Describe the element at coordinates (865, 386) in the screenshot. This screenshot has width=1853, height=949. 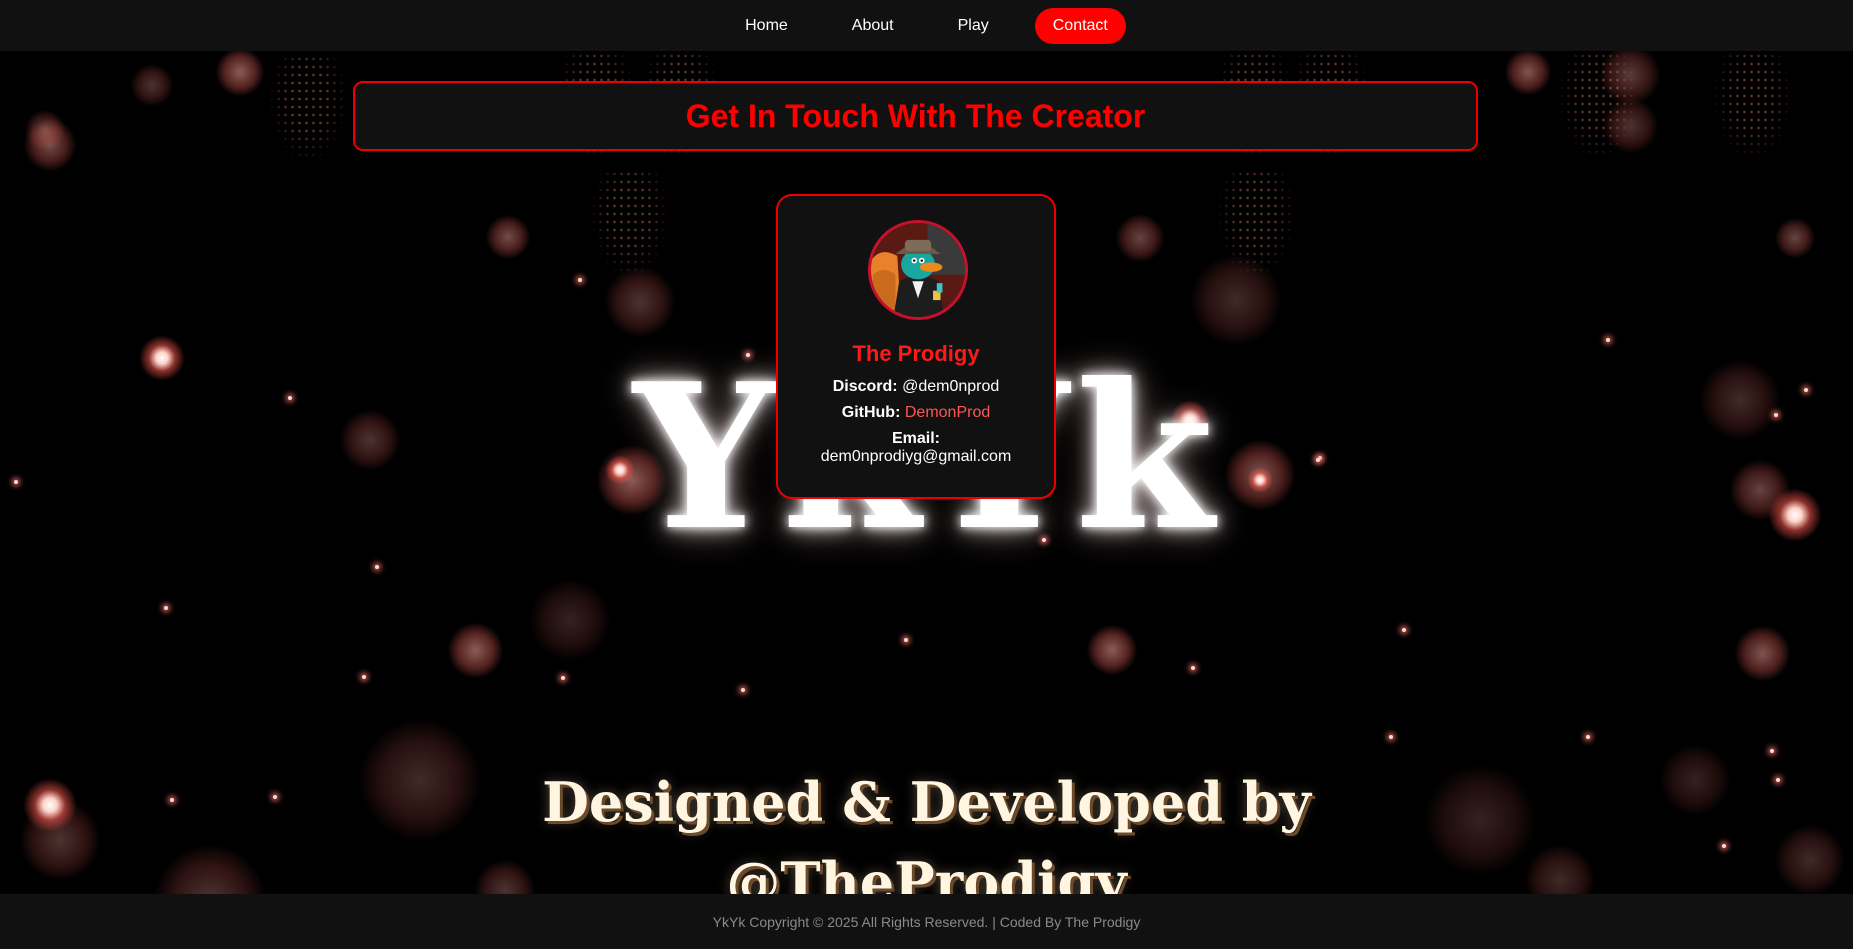
I see `discord-label: Discord:` at that location.